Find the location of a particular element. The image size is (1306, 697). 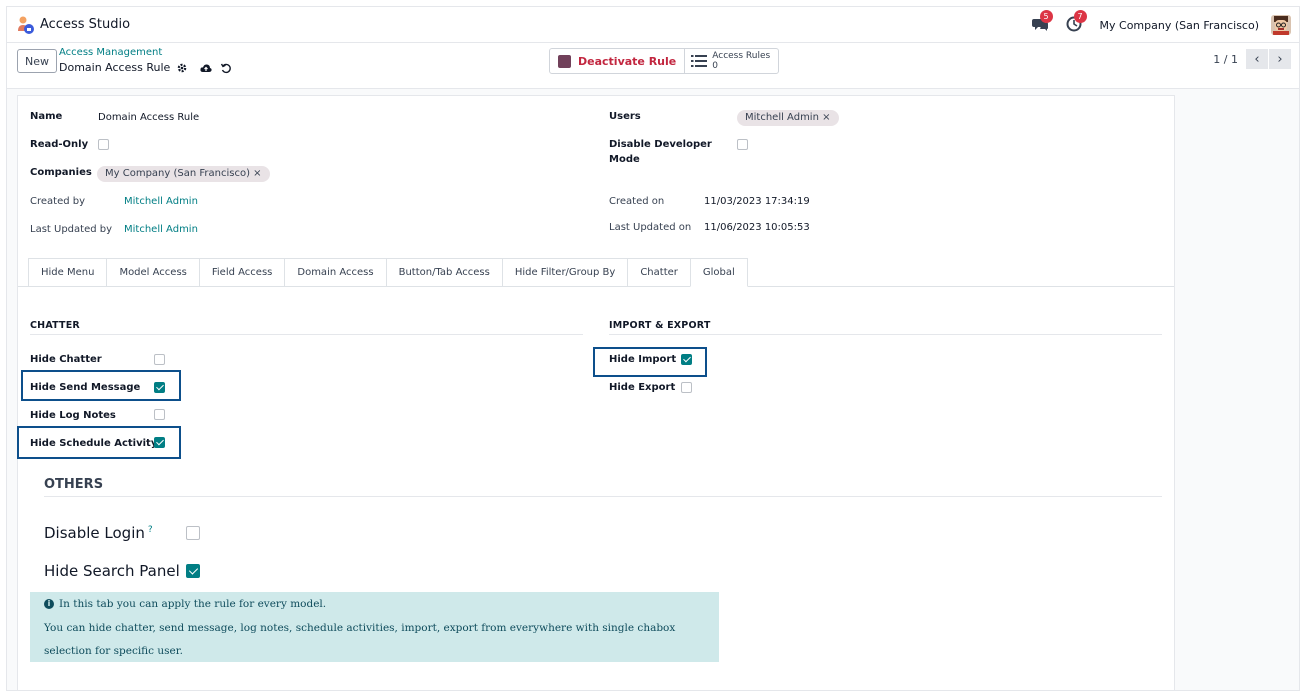

companies-tag: My Company (San Francisco) × is located at coordinates (183, 174).